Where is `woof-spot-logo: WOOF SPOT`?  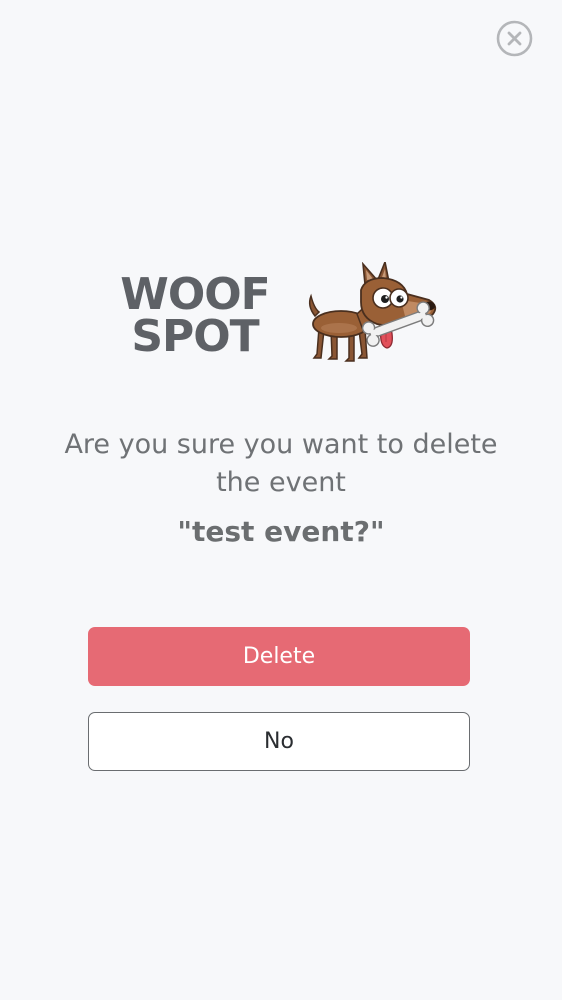 woof-spot-logo: WOOF SPOT is located at coordinates (277, 314).